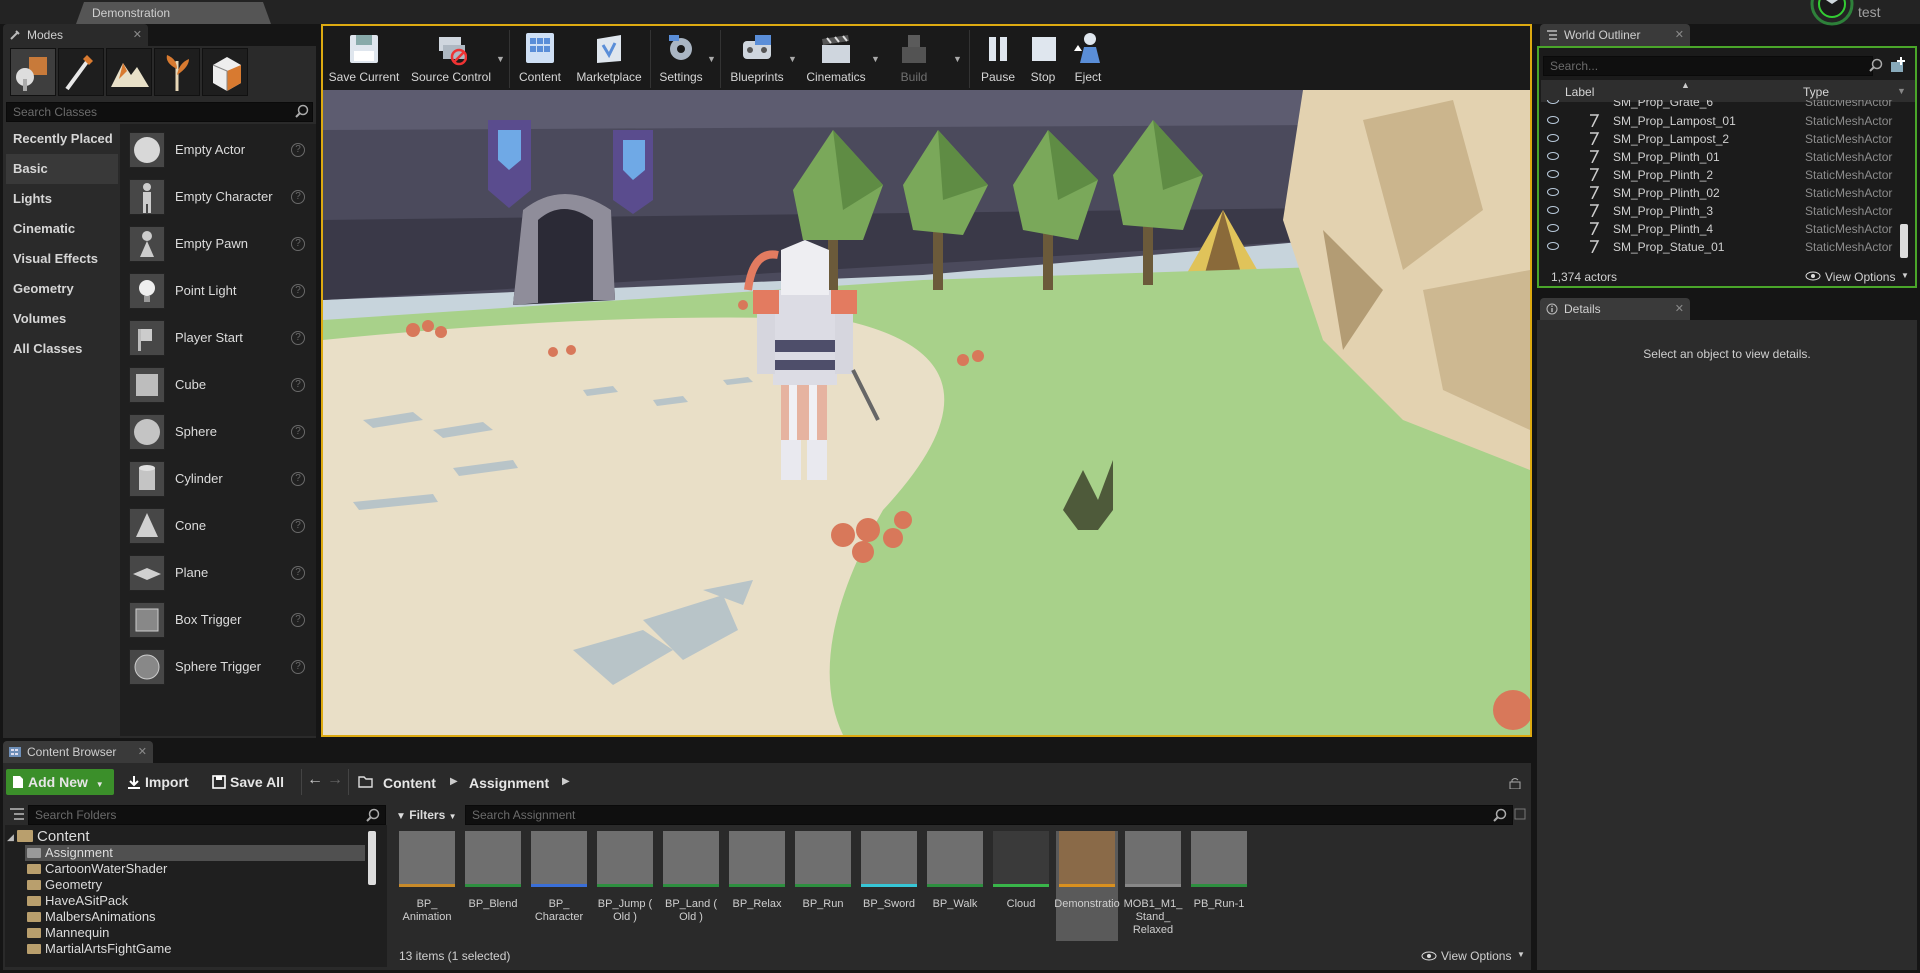  Describe the element at coordinates (1515, 783) in the screenshot. I see `lock-icon` at that location.